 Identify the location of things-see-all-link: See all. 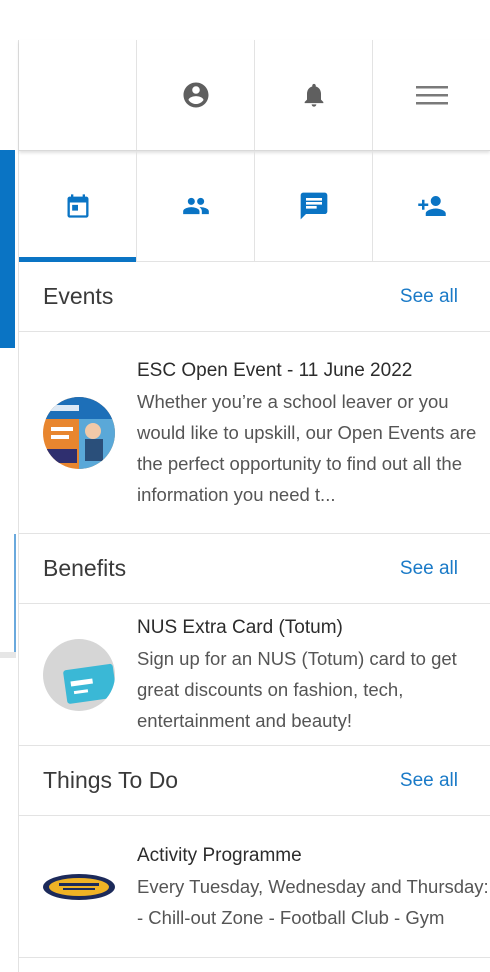
(429, 781).